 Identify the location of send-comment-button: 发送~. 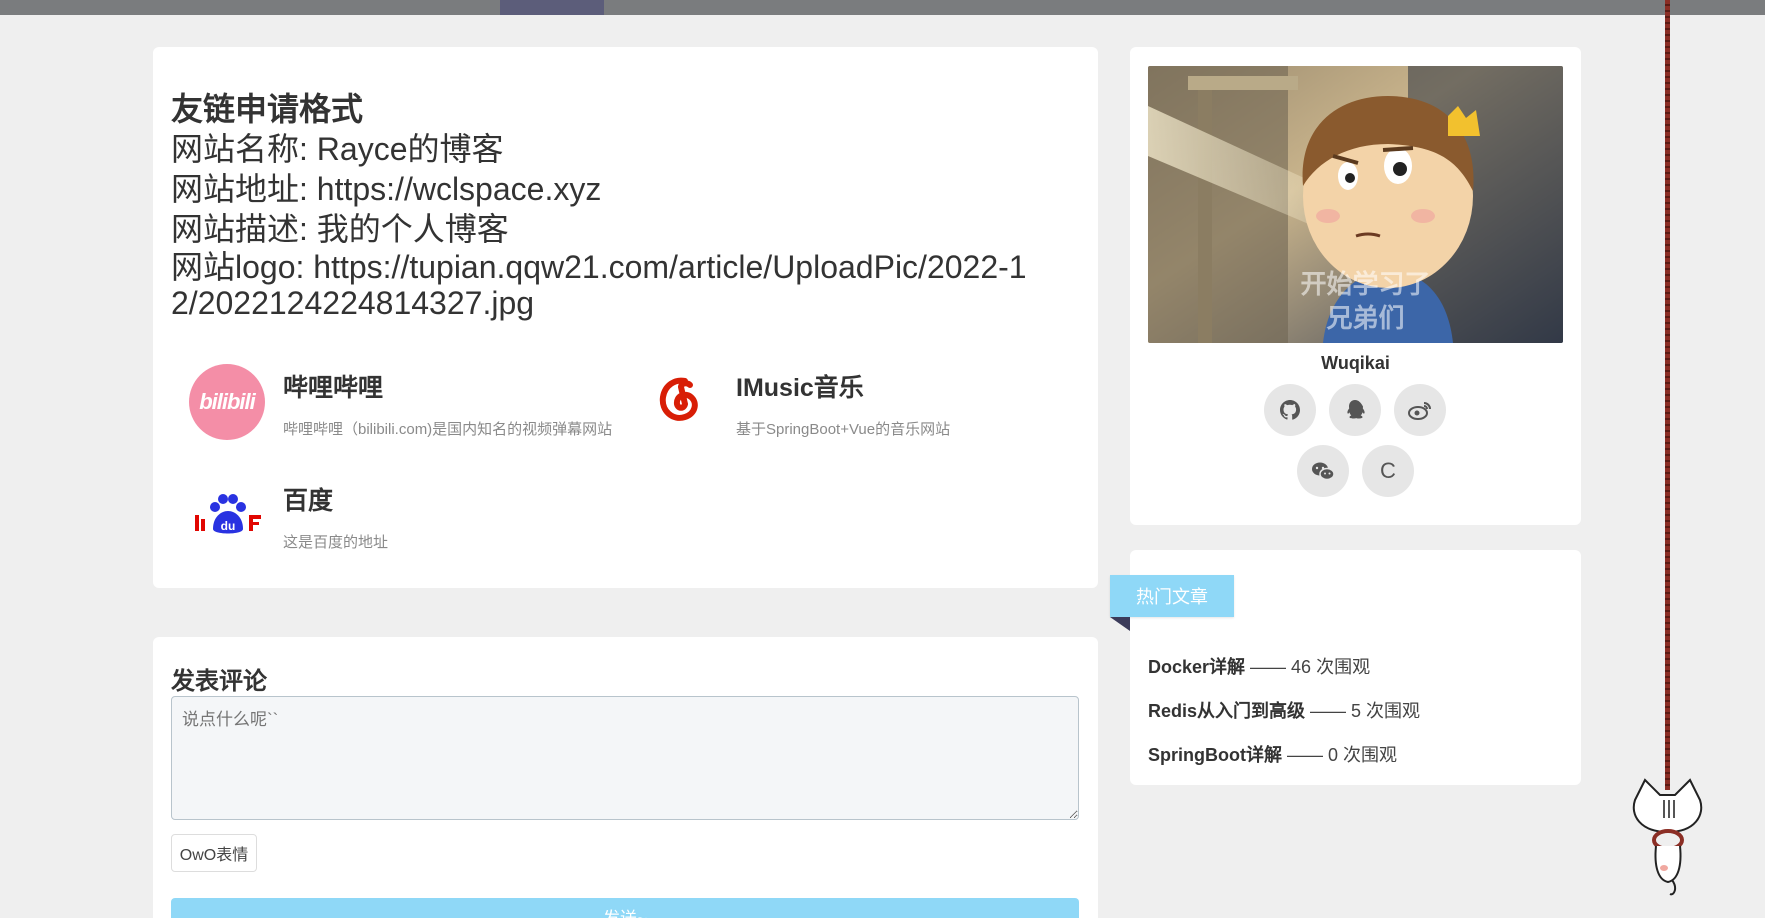
(625, 908).